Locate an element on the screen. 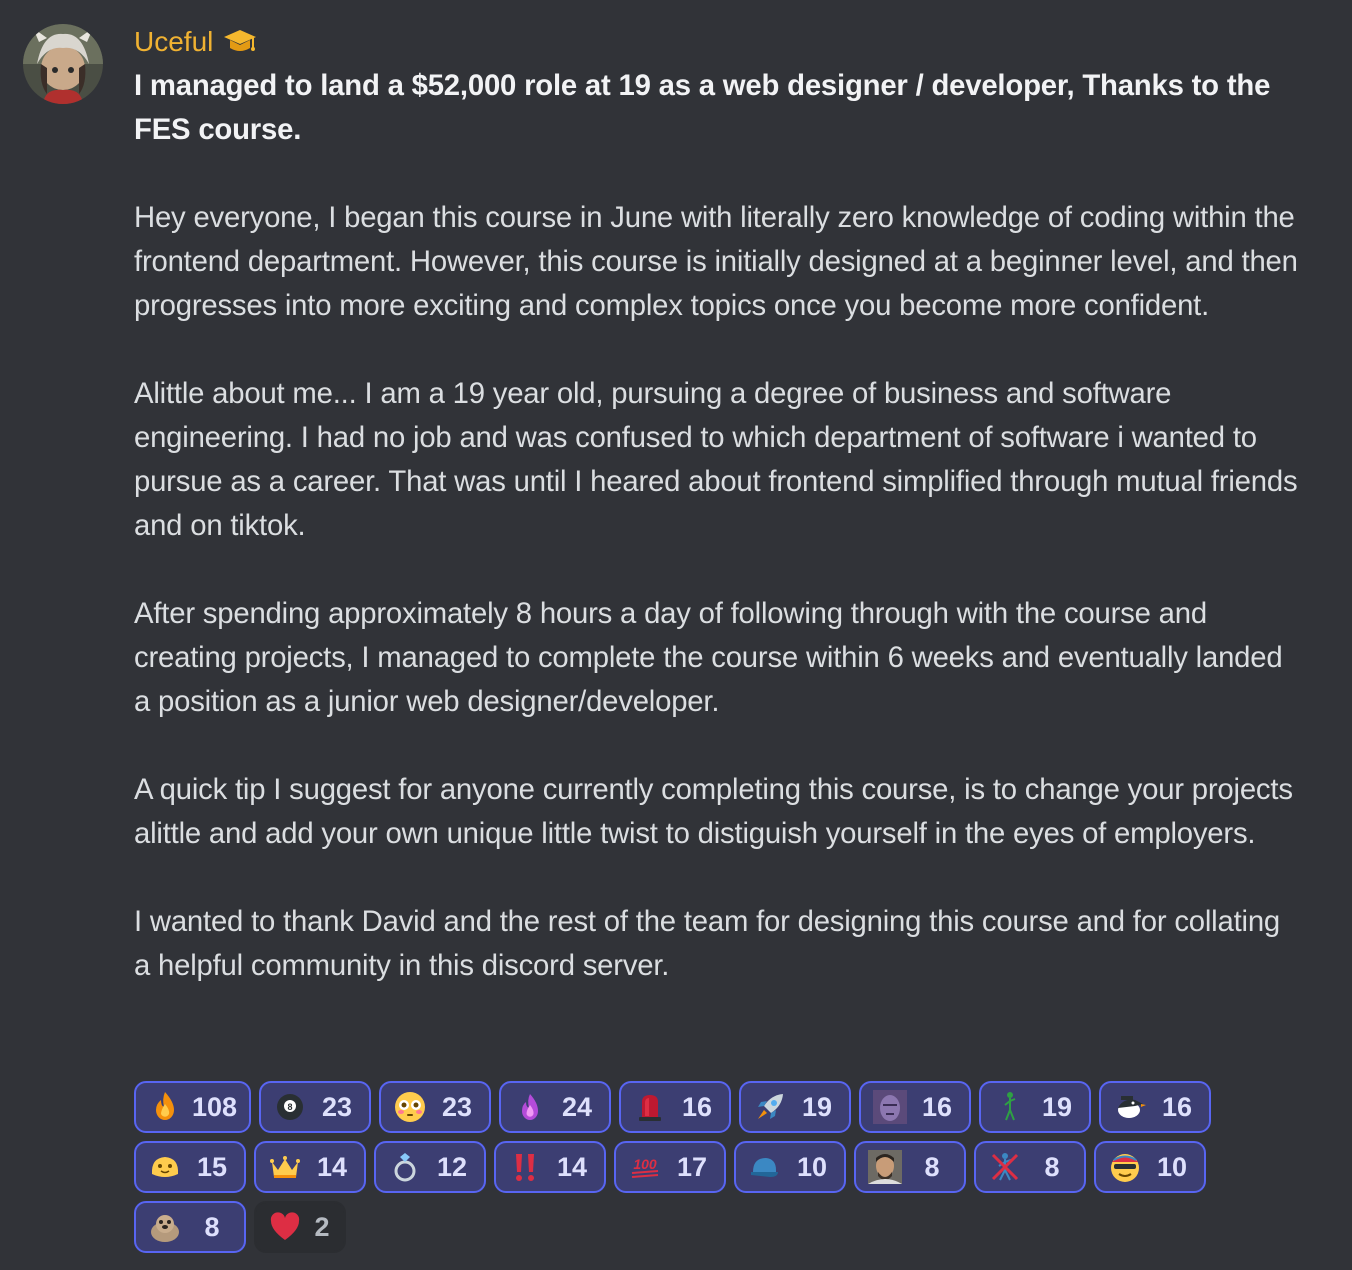 The width and height of the screenshot is (1352, 1270). rocket-icon is located at coordinates (771, 1106).